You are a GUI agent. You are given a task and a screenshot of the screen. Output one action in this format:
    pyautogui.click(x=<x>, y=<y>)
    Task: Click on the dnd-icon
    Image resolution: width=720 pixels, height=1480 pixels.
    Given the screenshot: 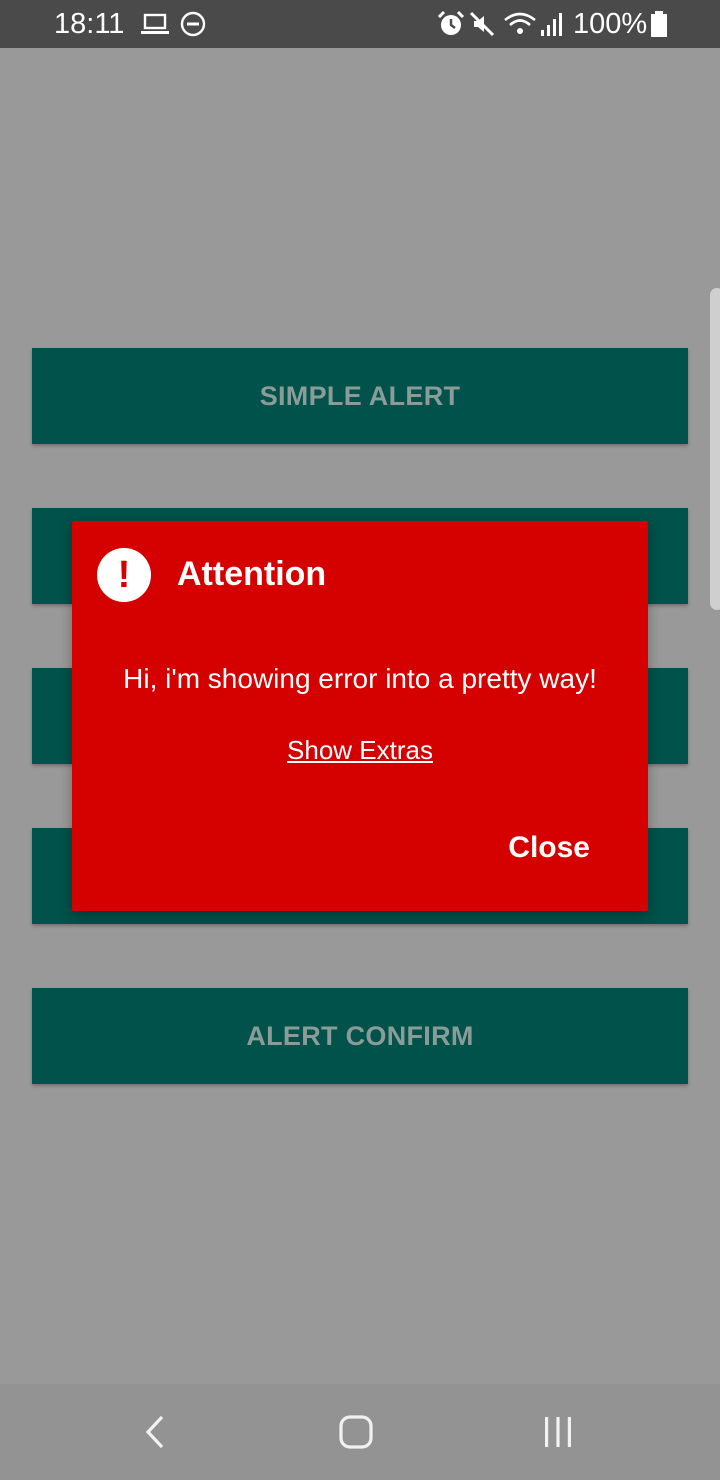 What is the action you would take?
    pyautogui.click(x=193, y=24)
    